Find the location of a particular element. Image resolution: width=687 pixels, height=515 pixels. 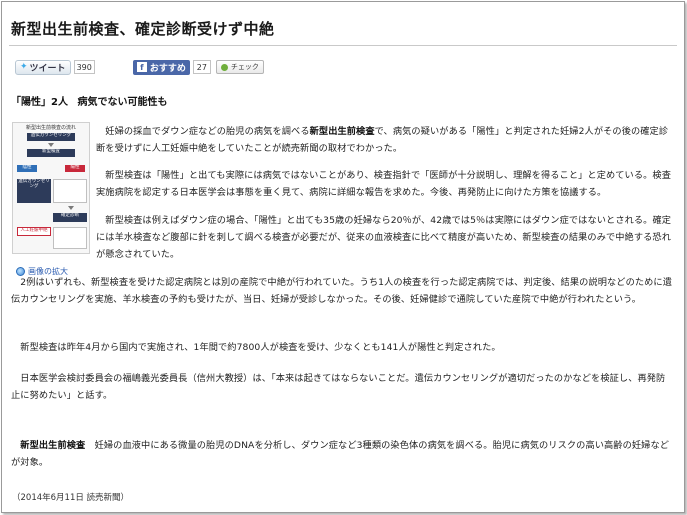

title-divider is located at coordinates (343, 45).